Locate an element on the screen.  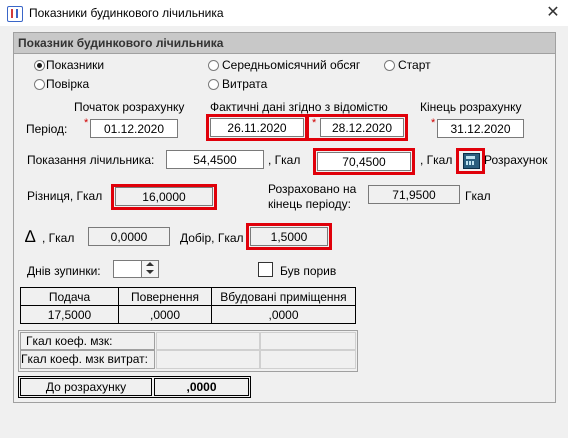
total-label: До розрахунку is located at coordinates (86, 387).